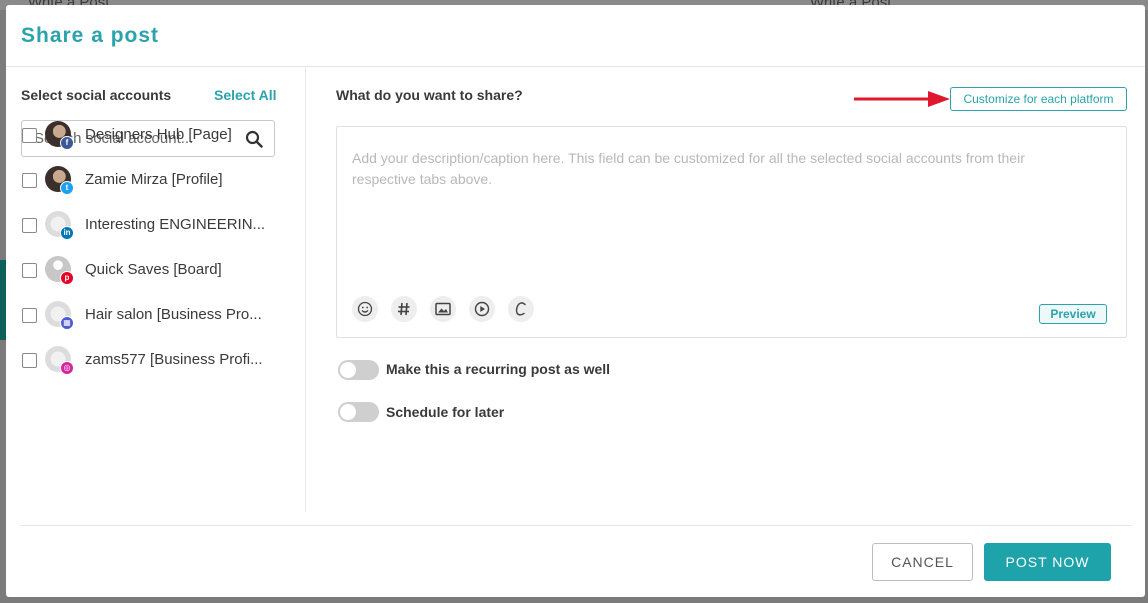 The height and width of the screenshot is (603, 1148). Describe the element at coordinates (154, 179) in the screenshot. I see `account-name: Zamie Mirza [Profile]` at that location.